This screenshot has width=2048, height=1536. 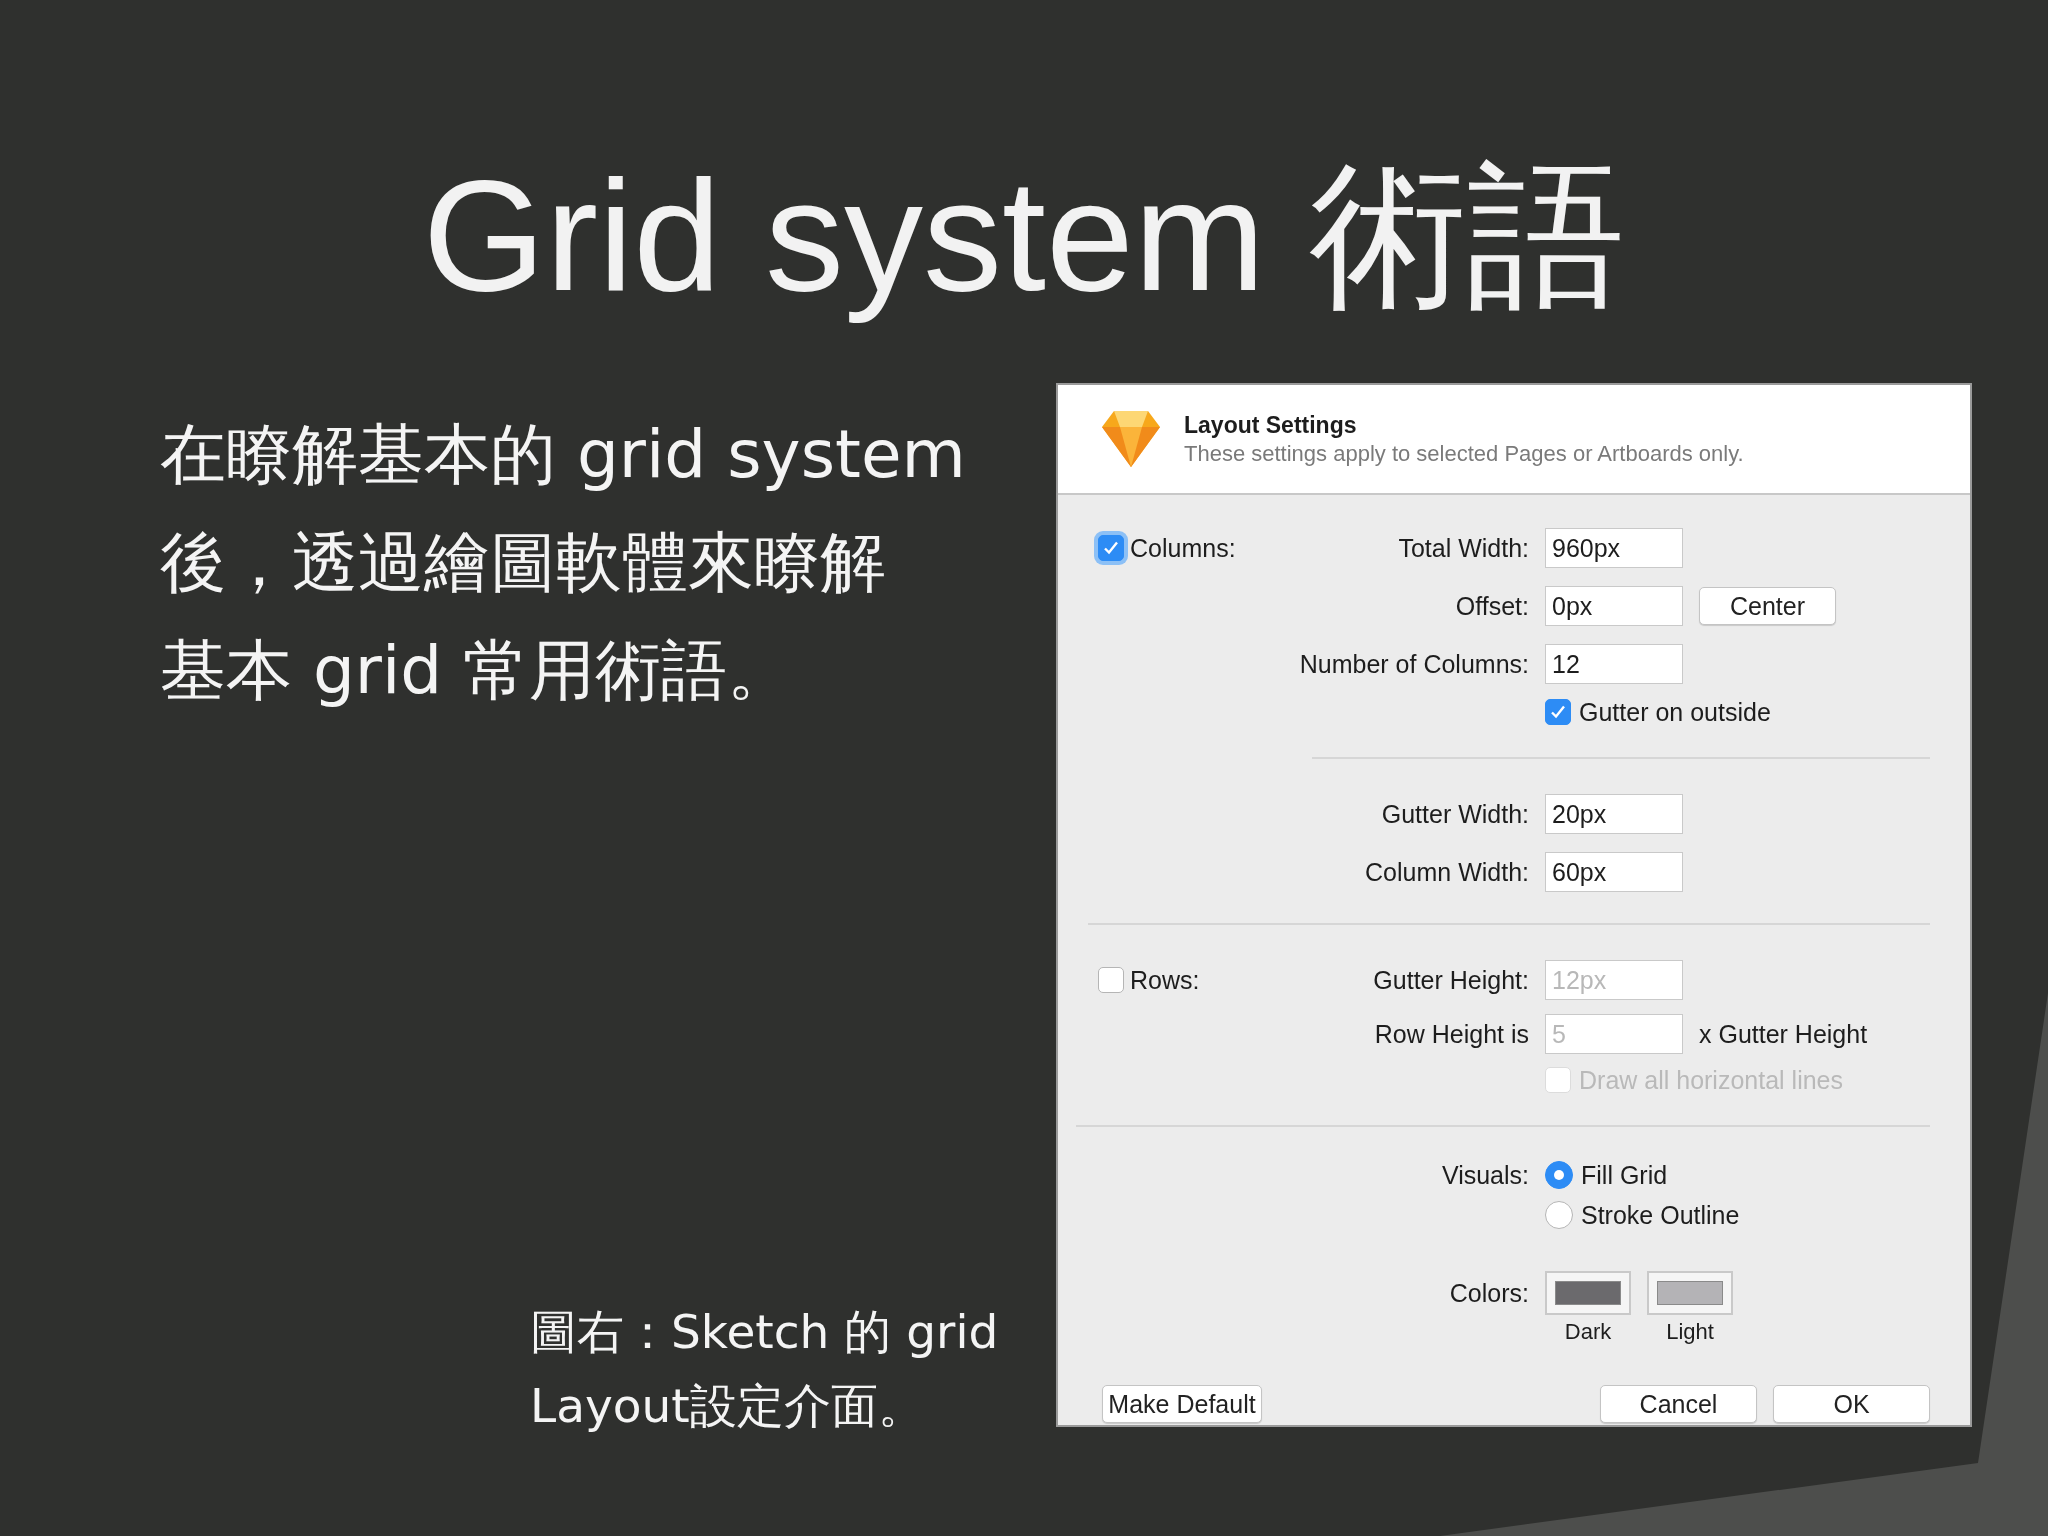 What do you see at coordinates (1660, 1215) in the screenshot?
I see `radio-label: Stroke Outline` at bounding box center [1660, 1215].